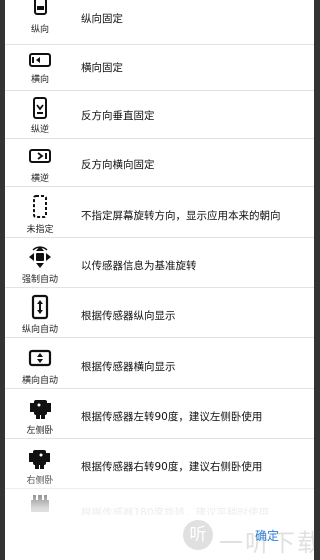 Image resolution: width=320 pixels, height=560 pixels. I want to click on option-label: 横向自动, so click(39, 381).